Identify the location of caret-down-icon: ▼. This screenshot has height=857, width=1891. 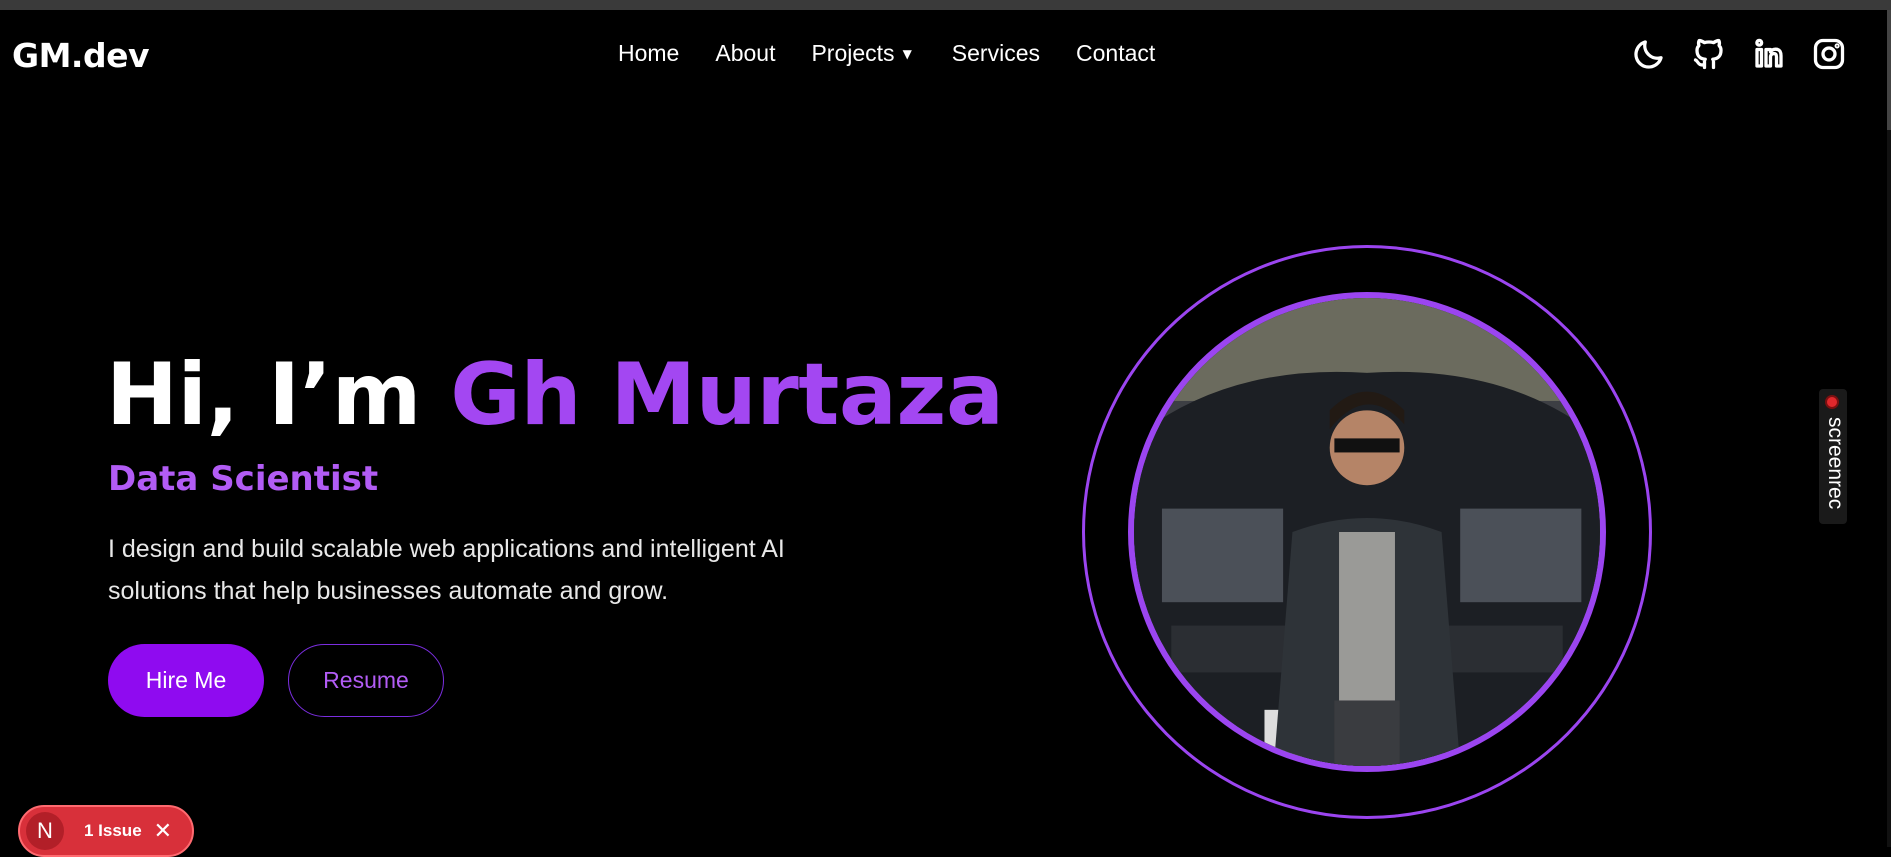
(907, 54).